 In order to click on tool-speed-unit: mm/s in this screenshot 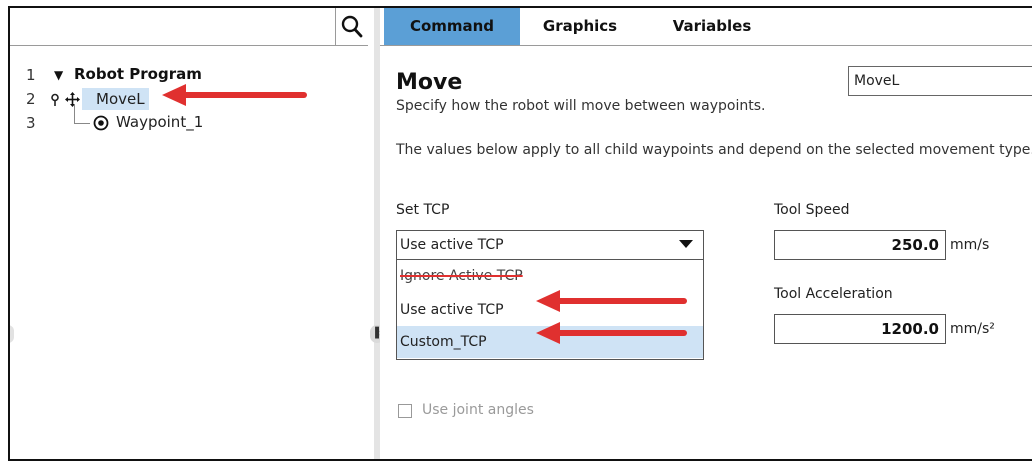, I will do `click(970, 245)`.